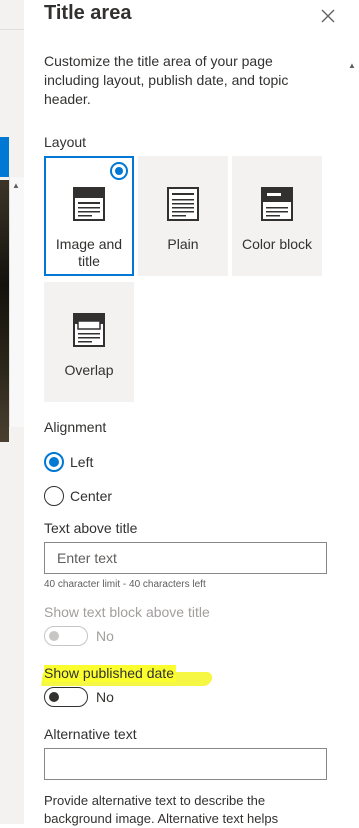  Describe the element at coordinates (66, 697) in the screenshot. I see `show-published-date-toggle` at that location.